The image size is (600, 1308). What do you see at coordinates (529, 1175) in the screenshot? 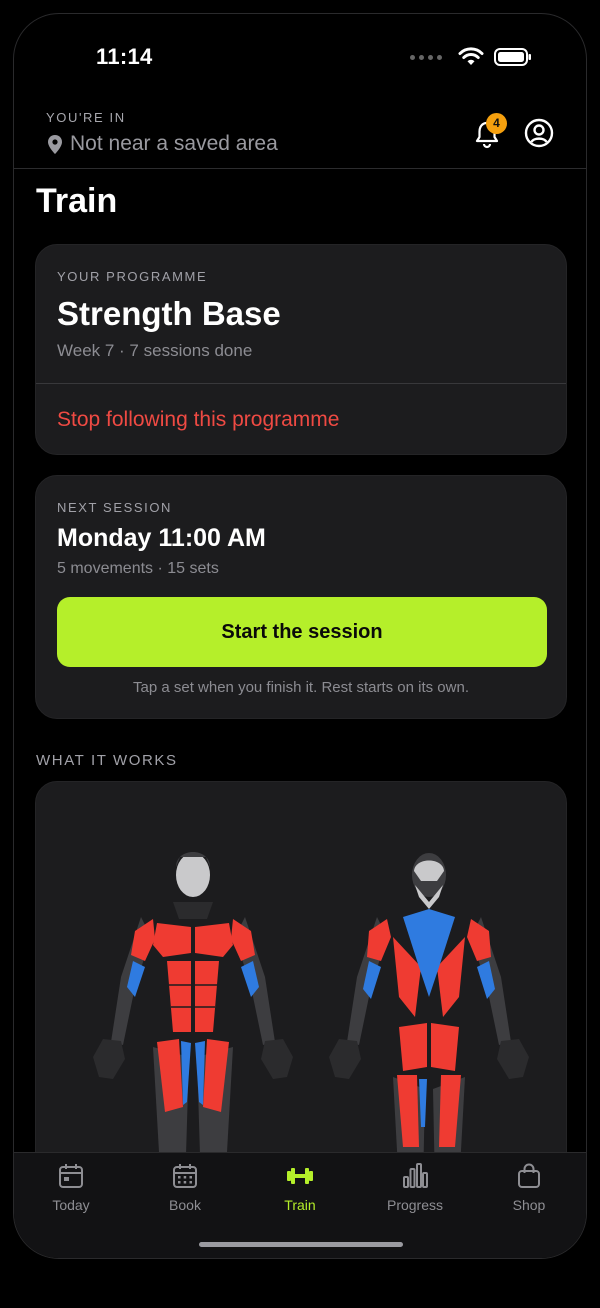
I see `bag-icon` at bounding box center [529, 1175].